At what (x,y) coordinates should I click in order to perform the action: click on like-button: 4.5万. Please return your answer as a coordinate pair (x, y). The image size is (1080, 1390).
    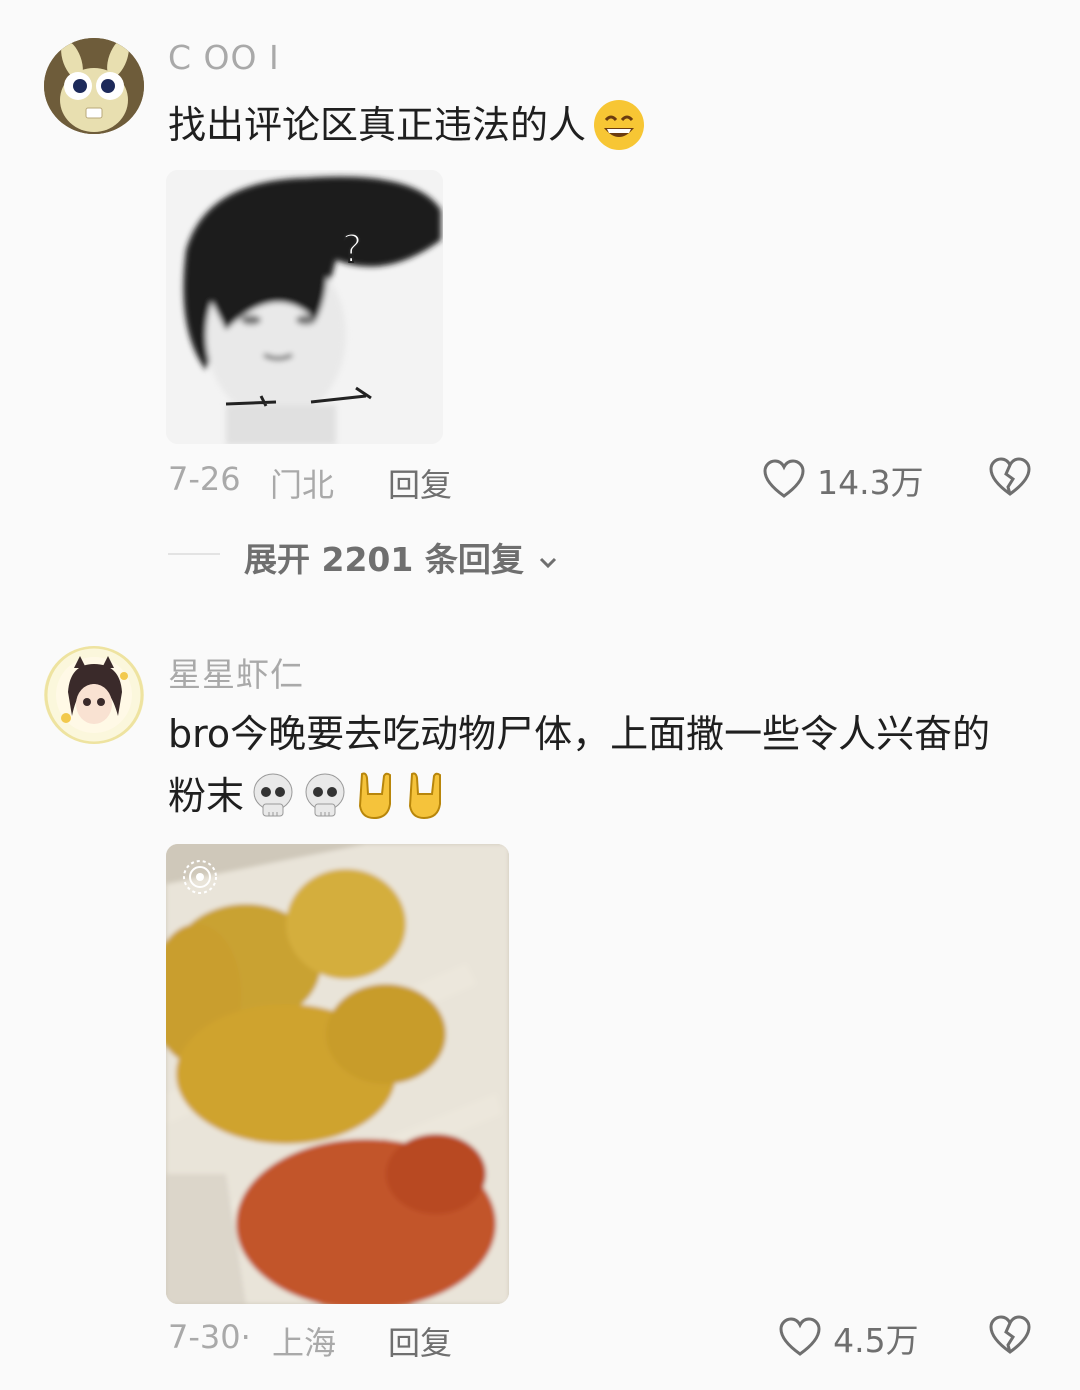
    Looking at the image, I should click on (848, 1337).